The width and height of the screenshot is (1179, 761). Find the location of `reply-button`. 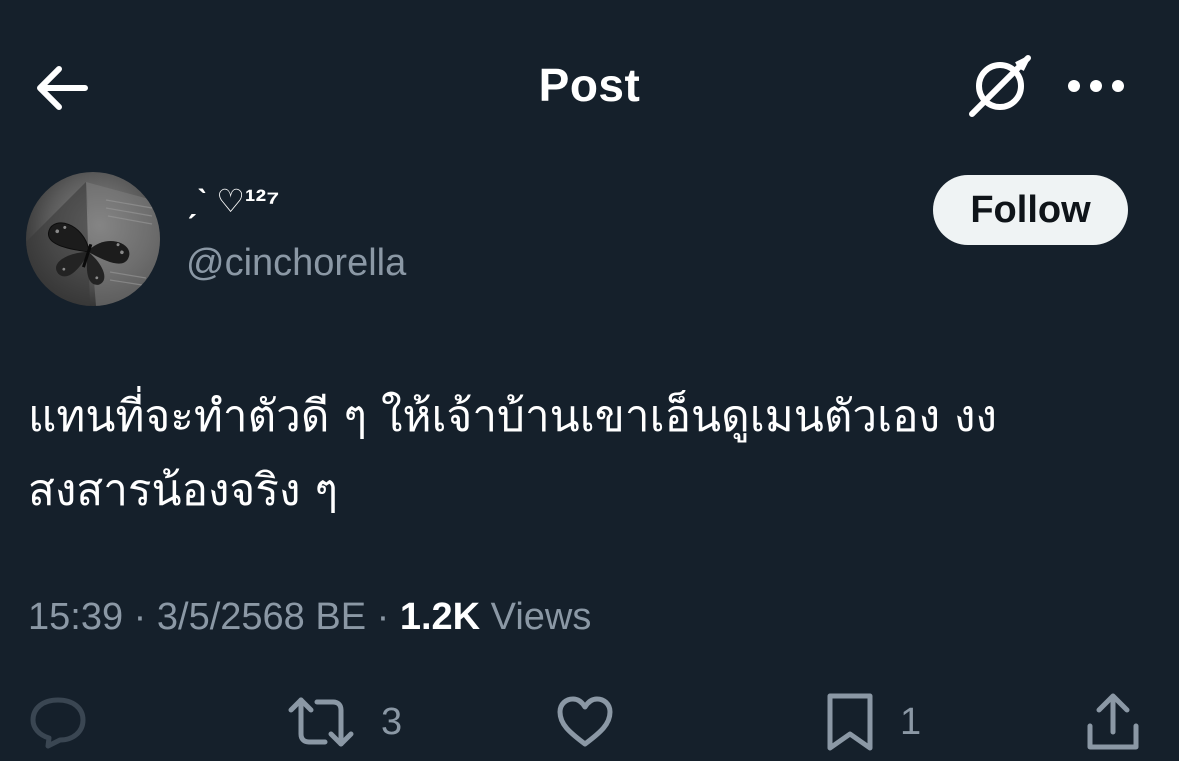

reply-button is located at coordinates (58, 722).